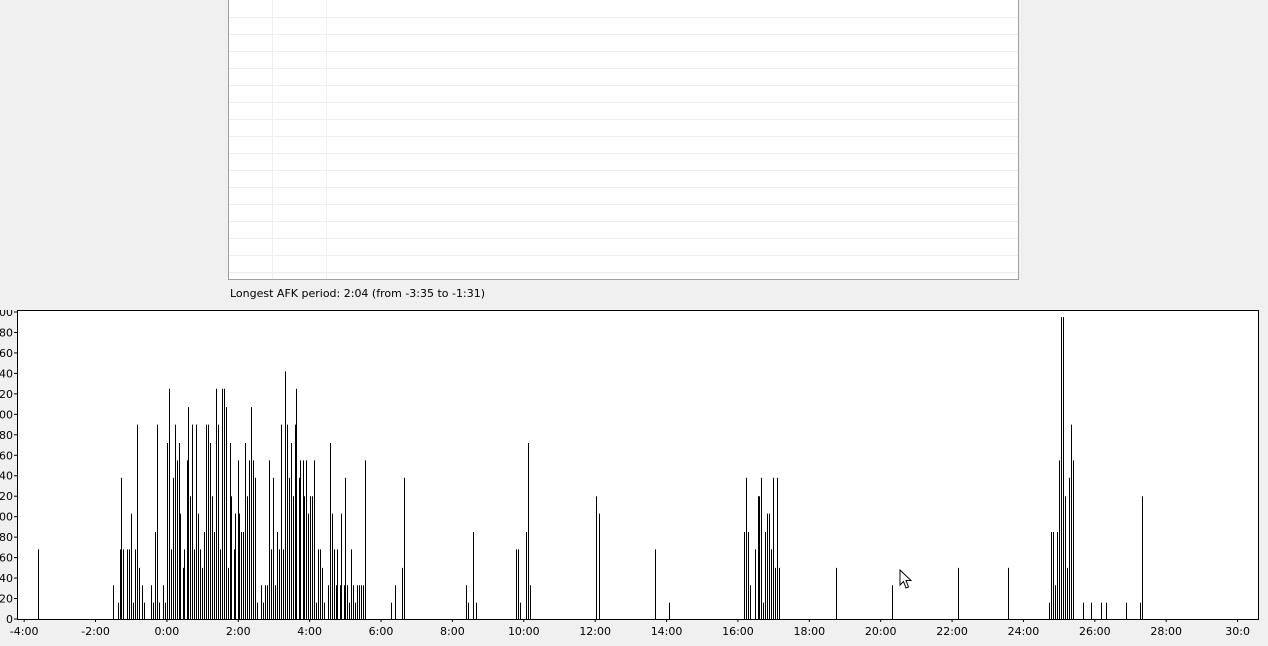 This screenshot has height=646, width=1268. What do you see at coordinates (1237, 631) in the screenshot?
I see `x-tick-label: 30:0` at bounding box center [1237, 631].